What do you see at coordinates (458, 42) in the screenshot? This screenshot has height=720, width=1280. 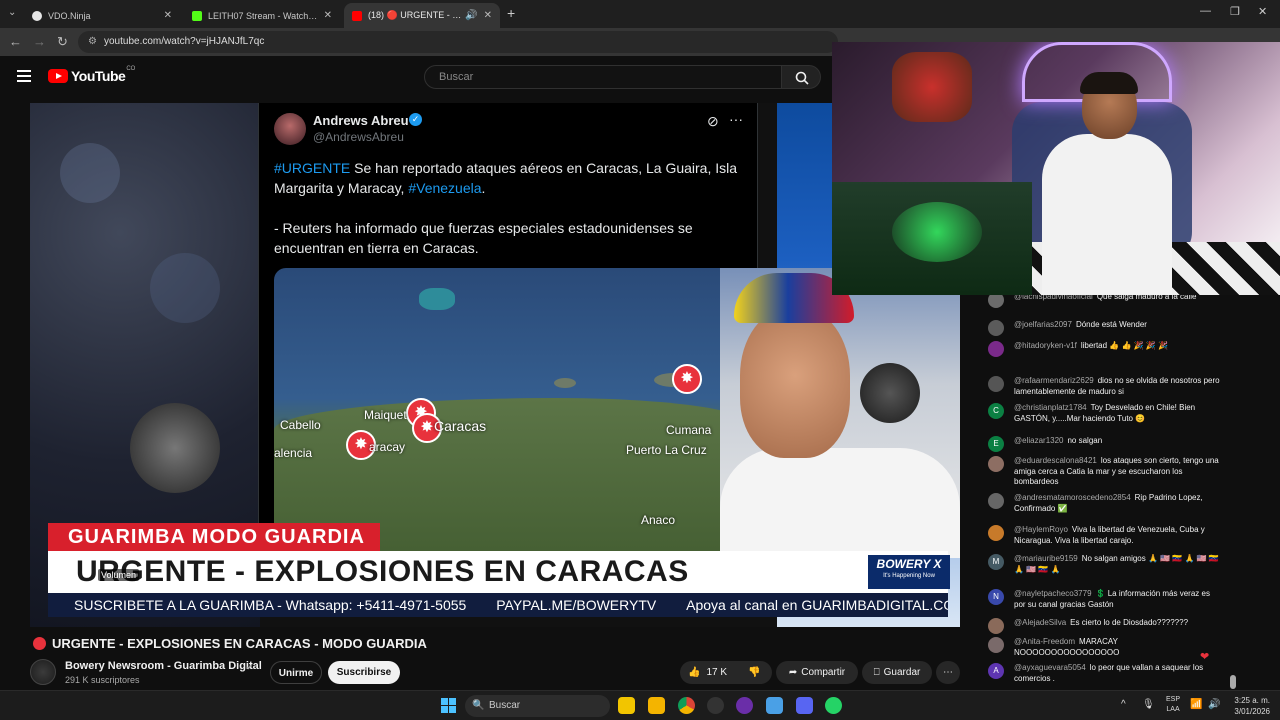 I see `url-field: ⚙ youtube.com/watch?v=jHJANJfL7qc` at bounding box center [458, 42].